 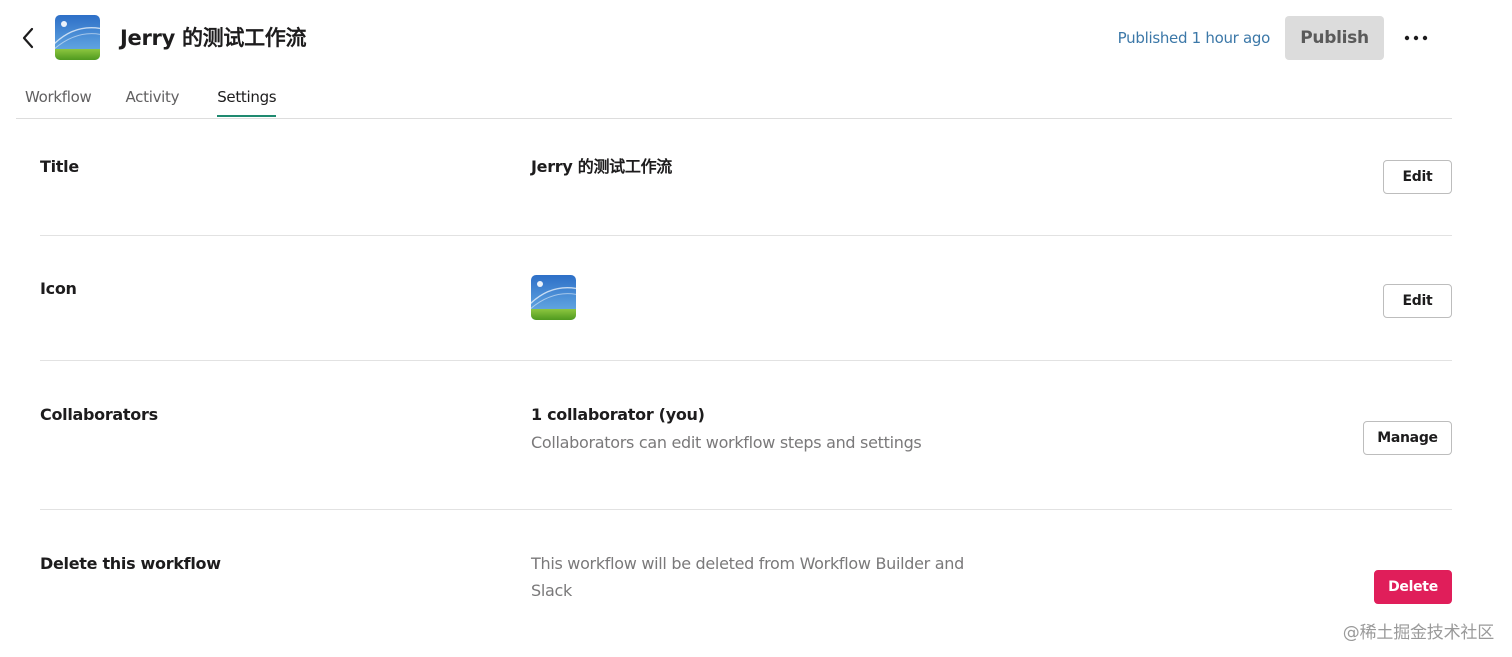 I want to click on tab-settings: Settings, so click(x=247, y=100).